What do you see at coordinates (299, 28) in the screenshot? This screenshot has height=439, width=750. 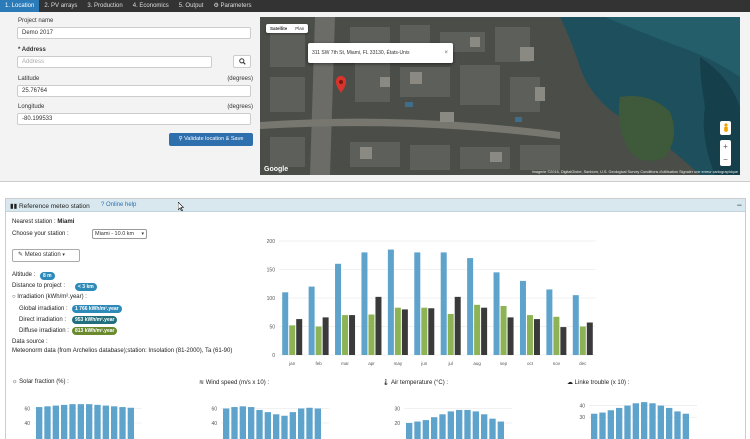 I see `map-type-plan: Plan` at bounding box center [299, 28].